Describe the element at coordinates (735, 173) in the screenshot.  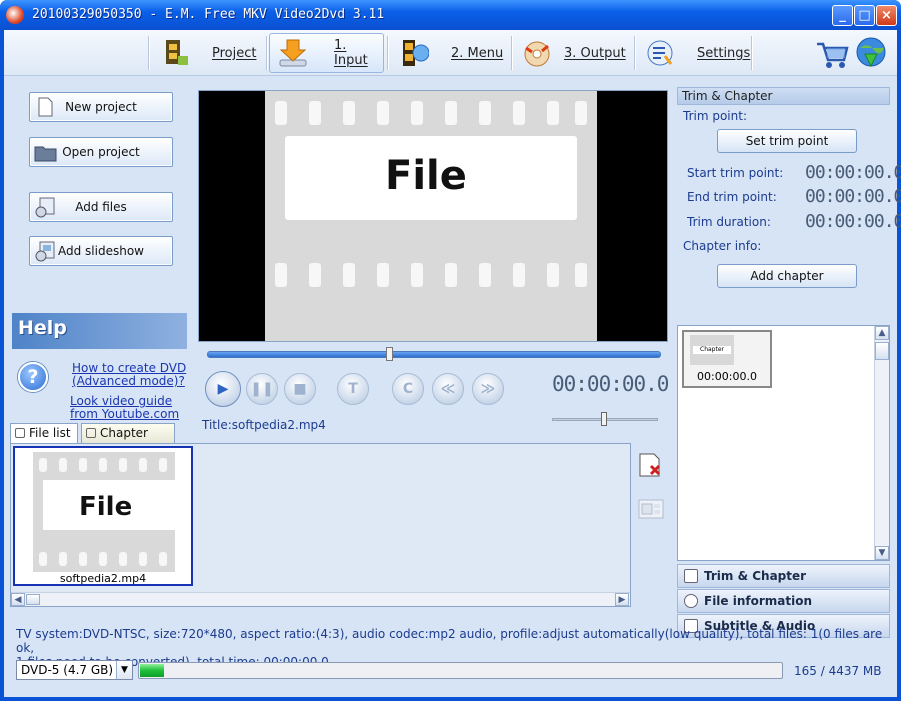
I see `start-trim-label: Start trim point:` at that location.